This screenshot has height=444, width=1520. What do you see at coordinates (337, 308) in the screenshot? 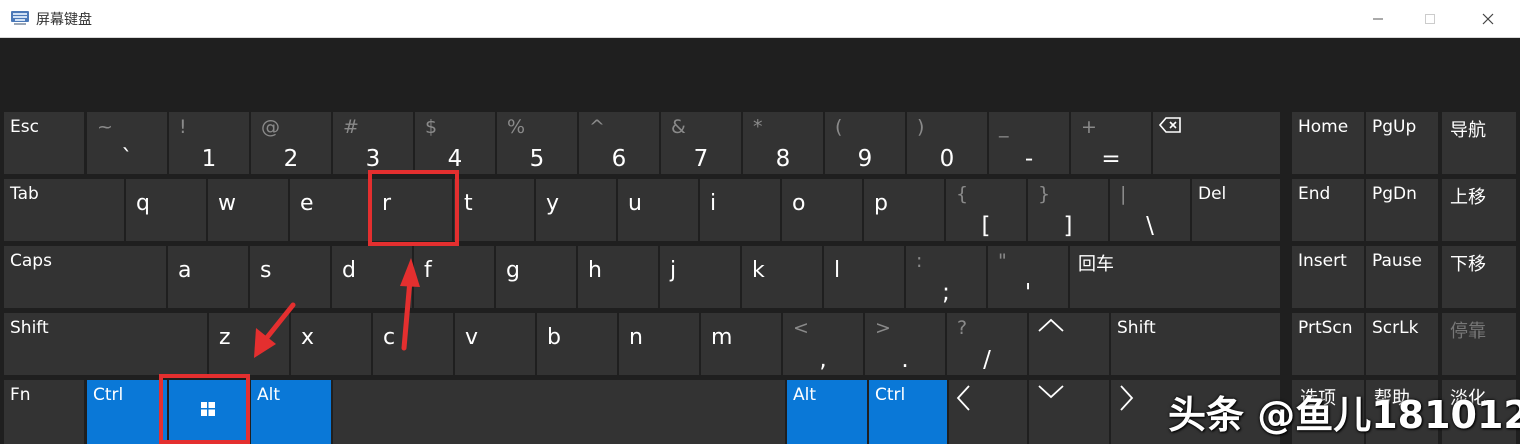
I see `annotation-arrows` at bounding box center [337, 308].